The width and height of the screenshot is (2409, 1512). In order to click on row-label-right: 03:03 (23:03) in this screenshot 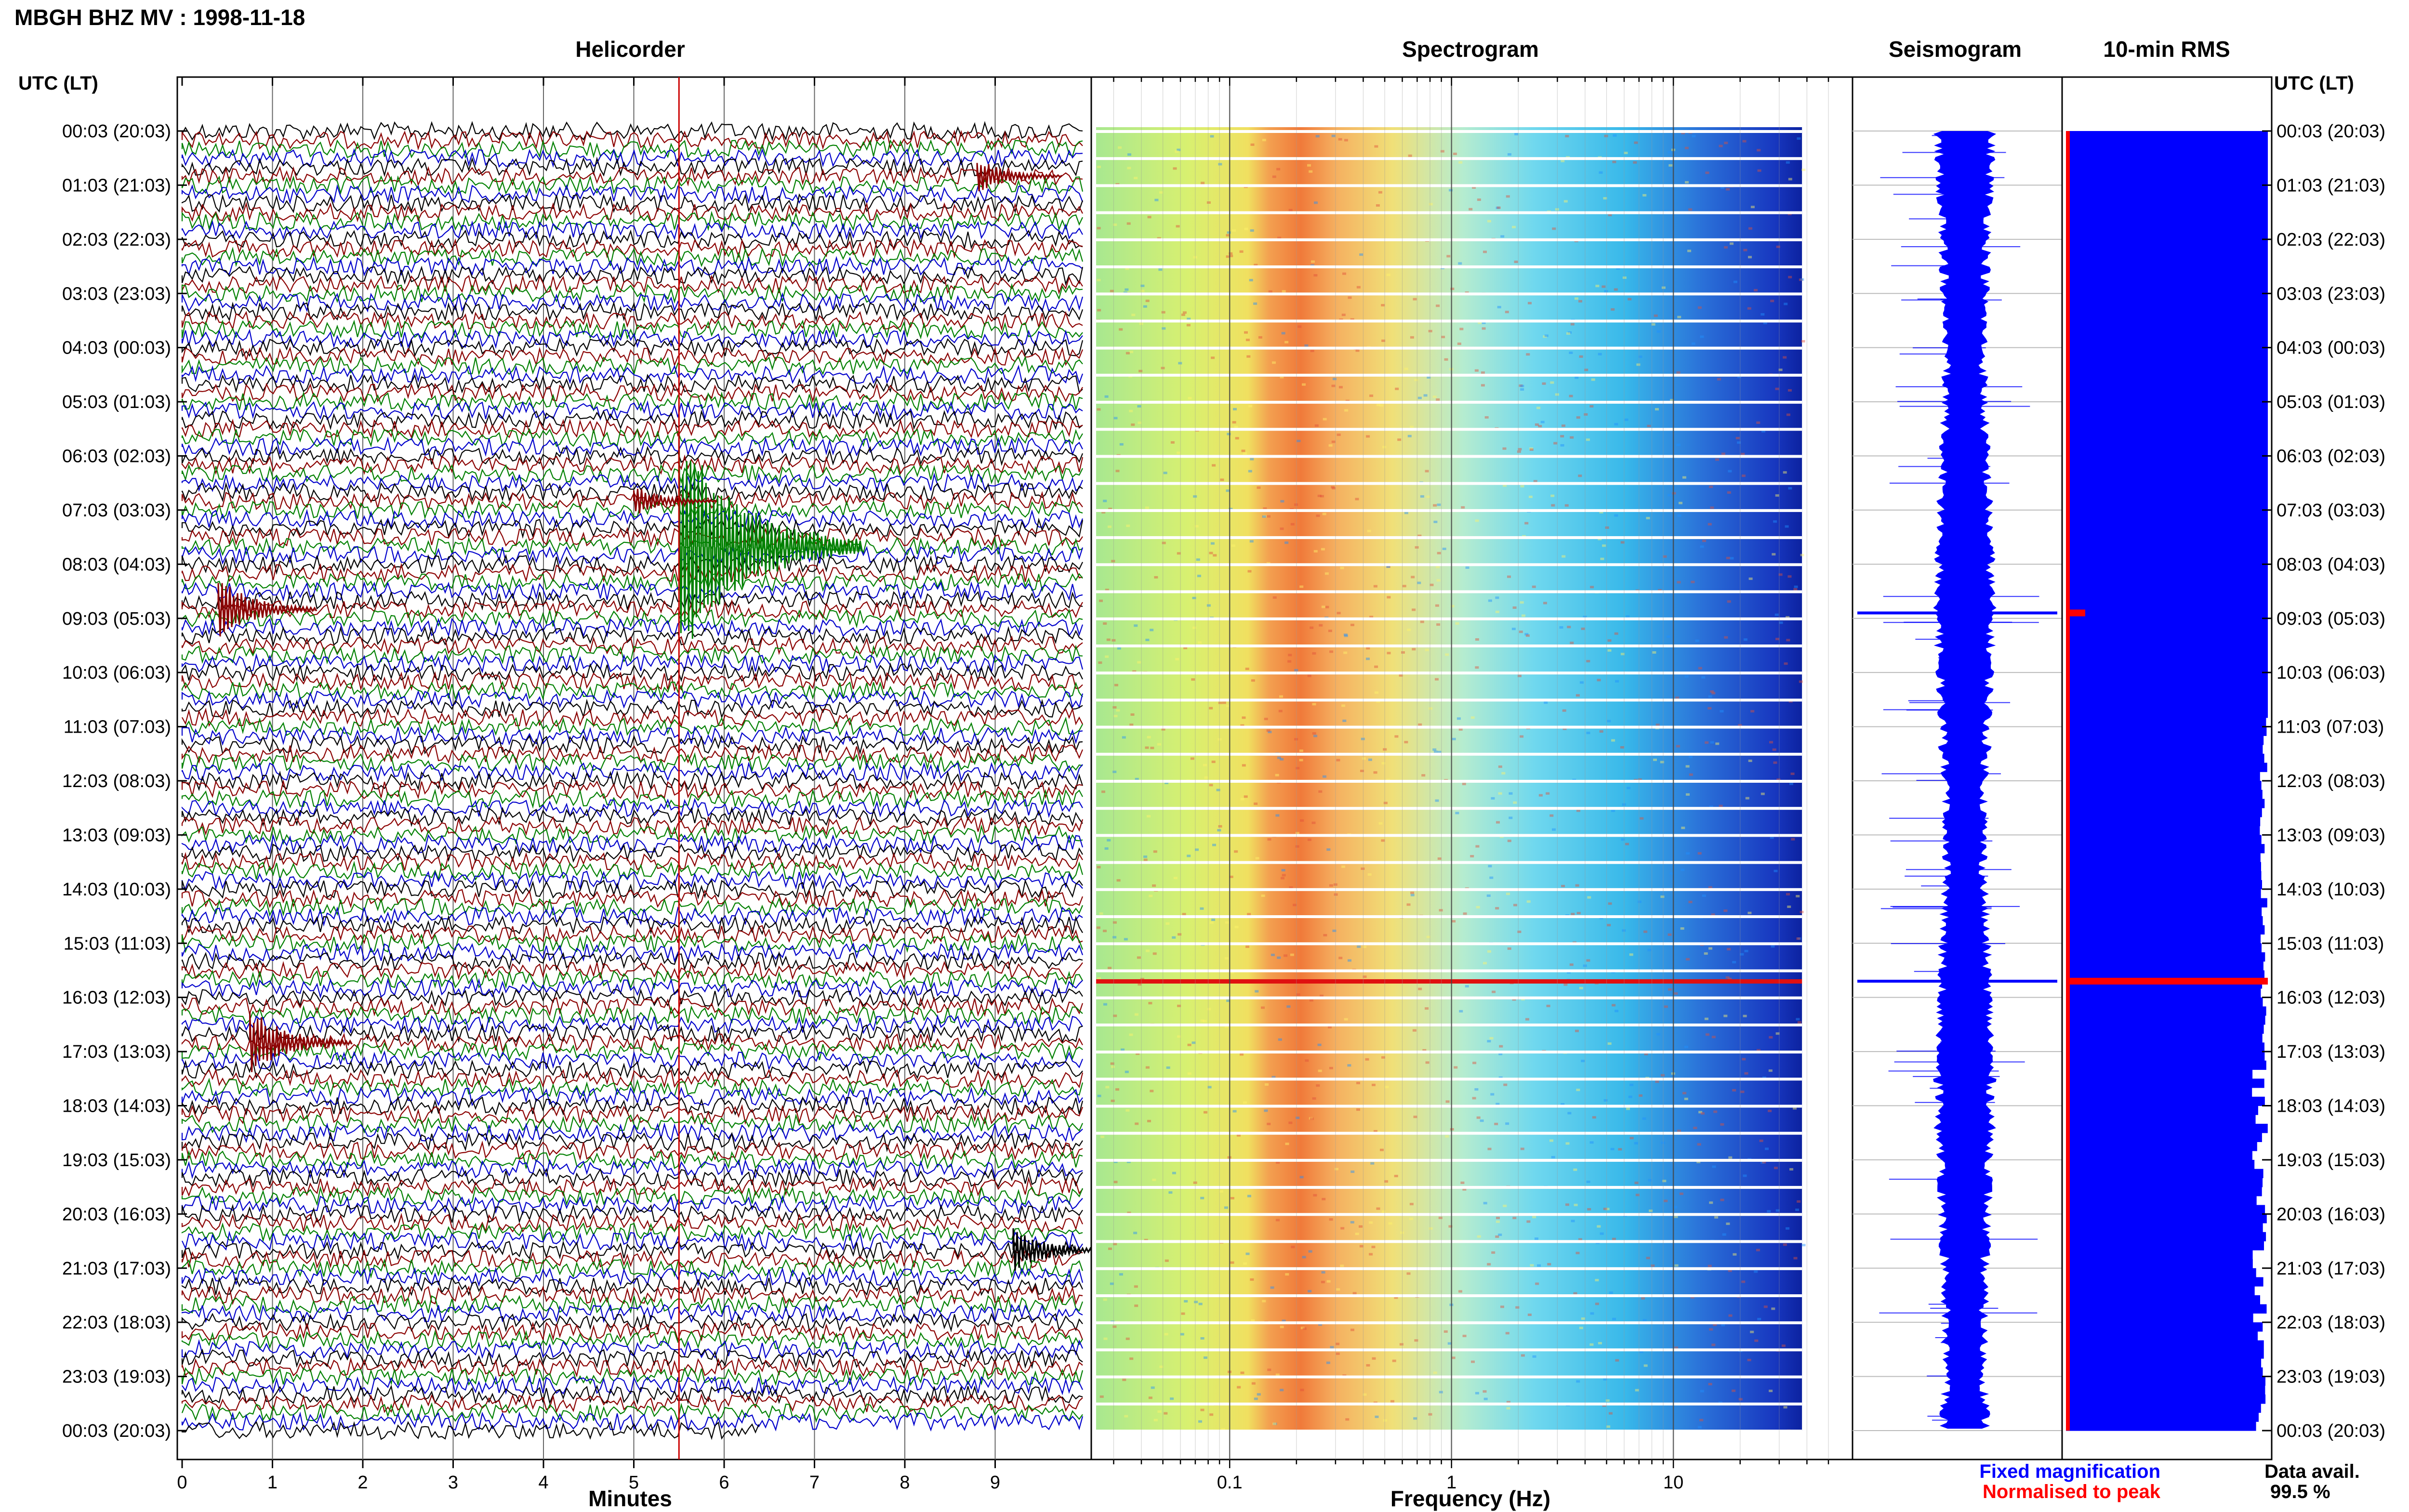, I will do `click(2331, 294)`.